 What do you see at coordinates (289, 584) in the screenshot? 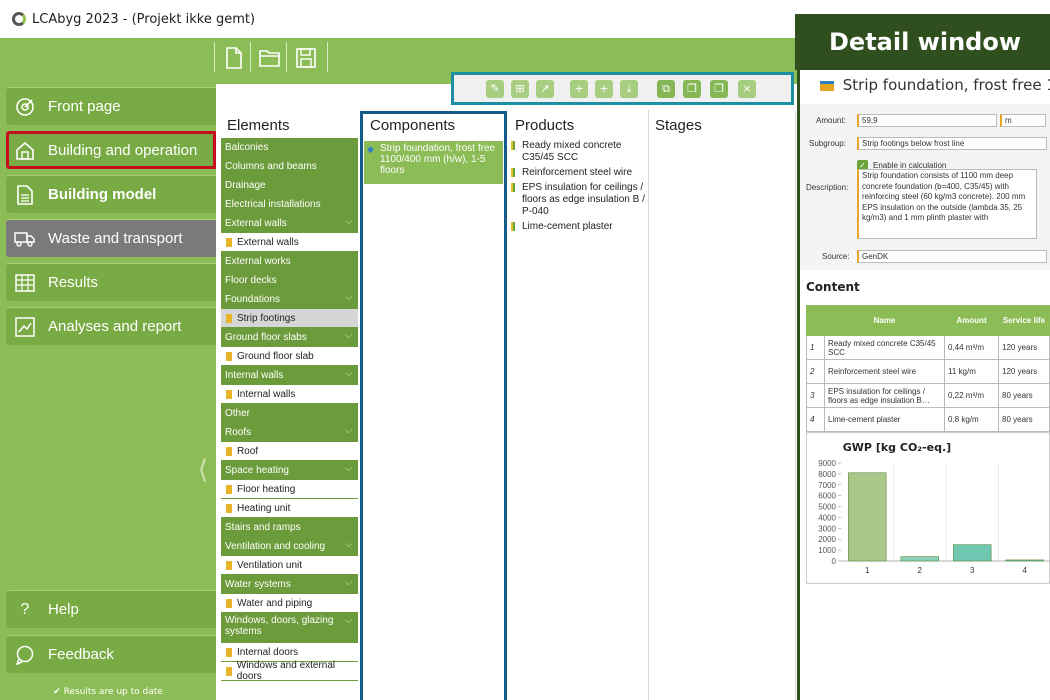
I see `element-group: Water systems ⌵` at bounding box center [289, 584].